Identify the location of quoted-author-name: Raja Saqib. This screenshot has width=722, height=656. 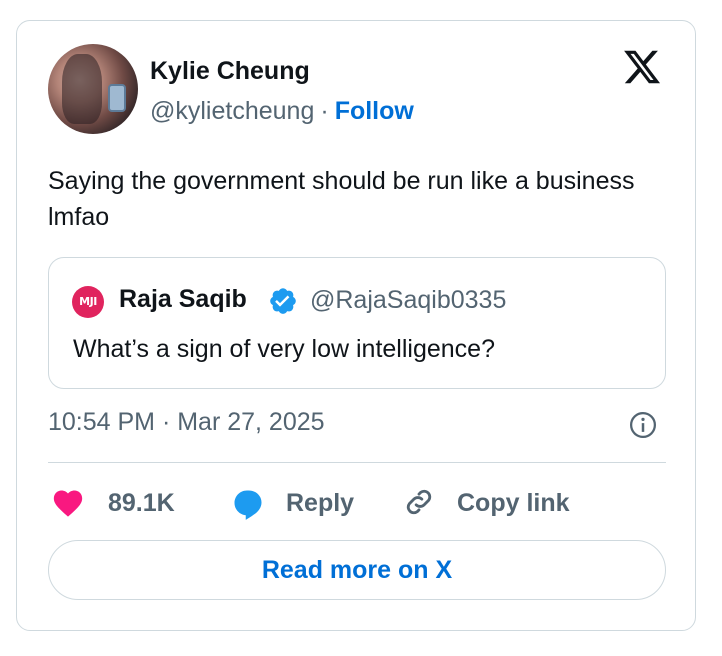
(183, 299).